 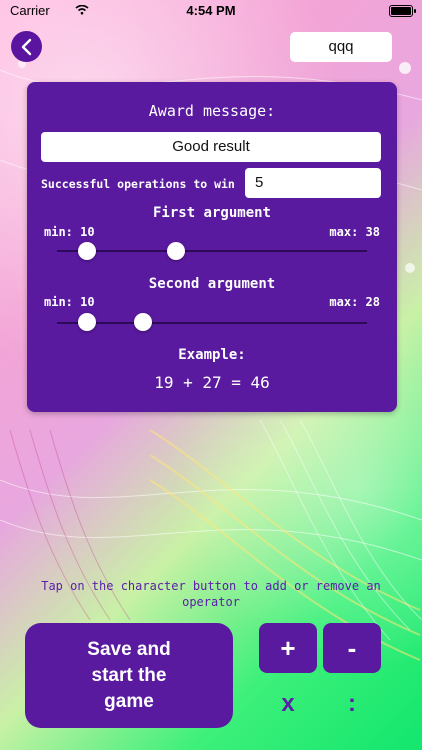 What do you see at coordinates (212, 251) in the screenshot?
I see `first-argument-slider-track` at bounding box center [212, 251].